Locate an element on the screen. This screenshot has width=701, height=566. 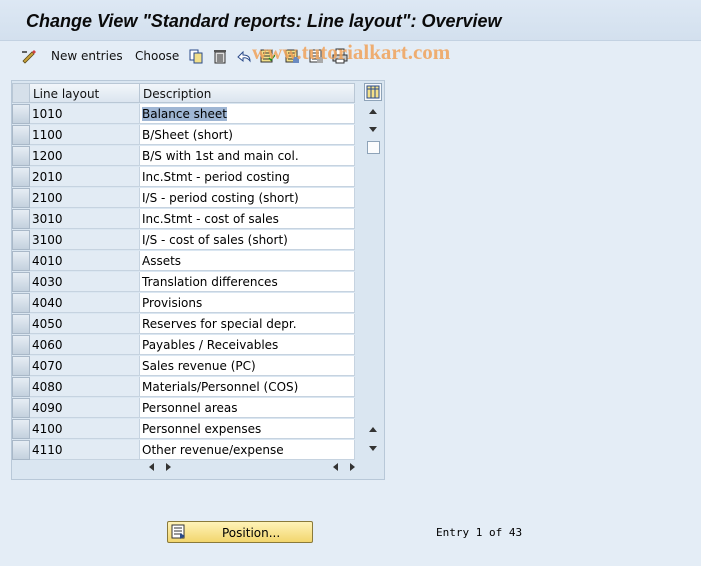
description-cell: B/Sheet (short) is located at coordinates (247, 135).